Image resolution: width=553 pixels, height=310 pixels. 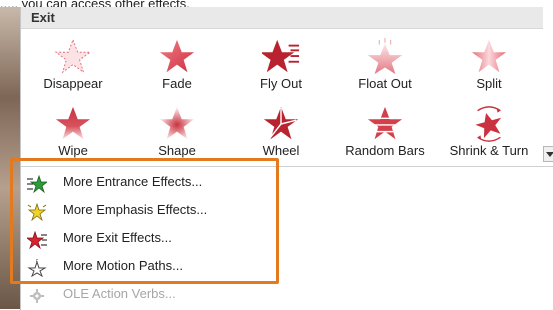 I want to click on gallery-more-button, so click(x=548, y=154).